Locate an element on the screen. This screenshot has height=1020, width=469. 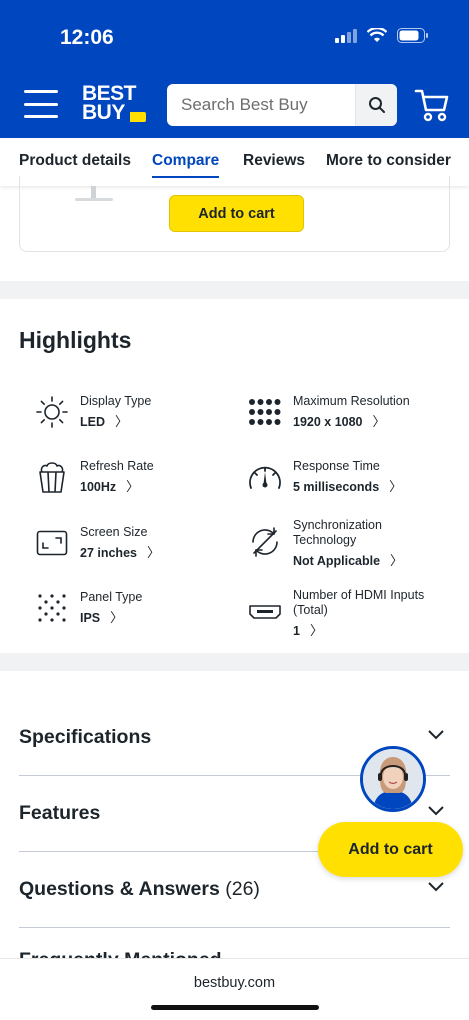
product-stand-image is located at coordinates (94, 194).